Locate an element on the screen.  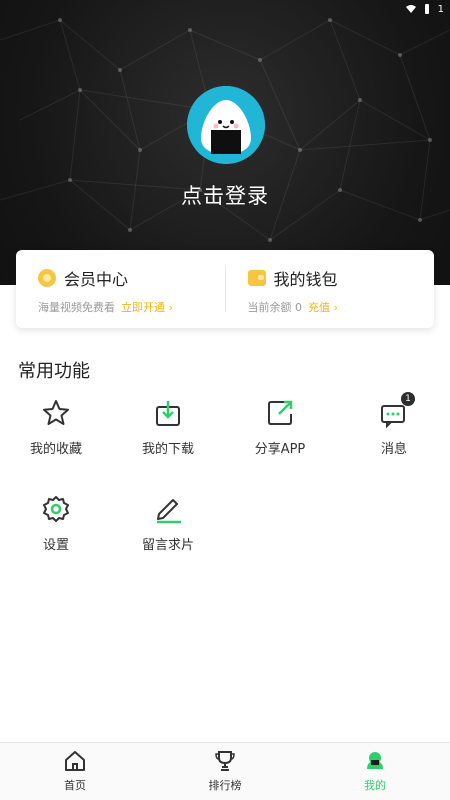
vip-center: 会员中心 海量视频免费看 立即开通 › is located at coordinates (120, 289).